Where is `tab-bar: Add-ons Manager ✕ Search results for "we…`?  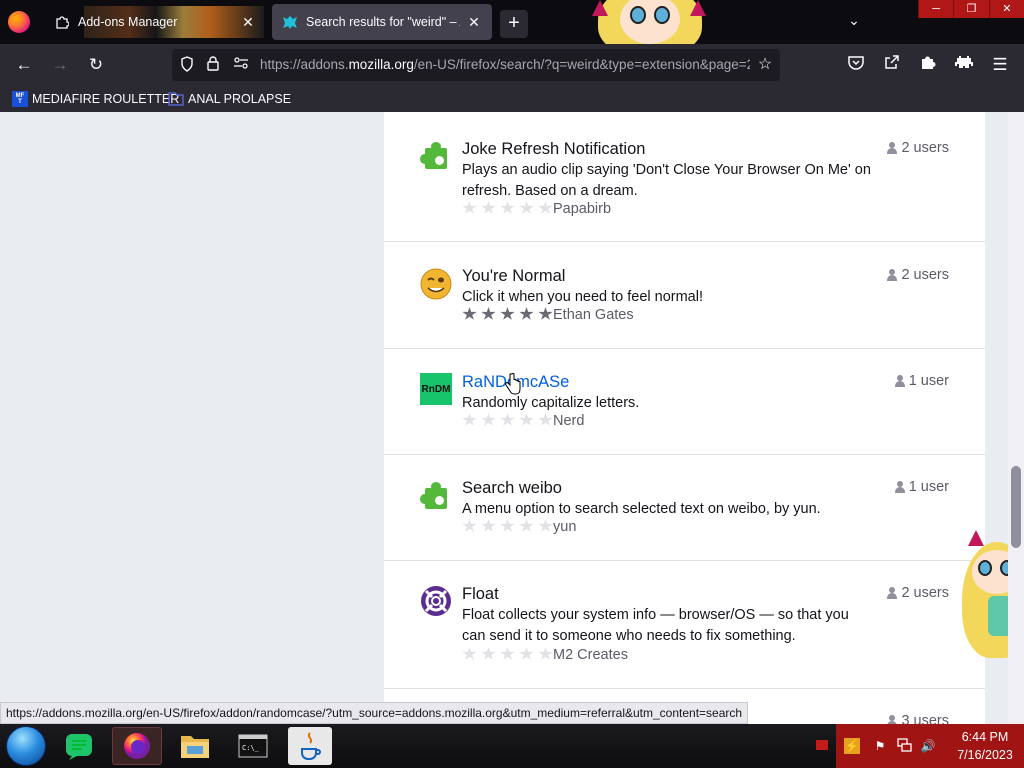
tab-bar: Add-ons Manager ✕ Search results for "we… is located at coordinates (512, 28).